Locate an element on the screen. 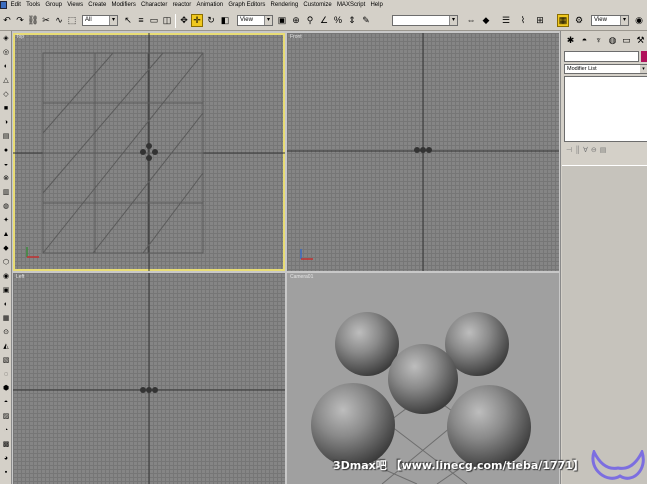 This screenshot has width=647, height=484. select-by-region-icon: ⬚ is located at coordinates (72, 20).